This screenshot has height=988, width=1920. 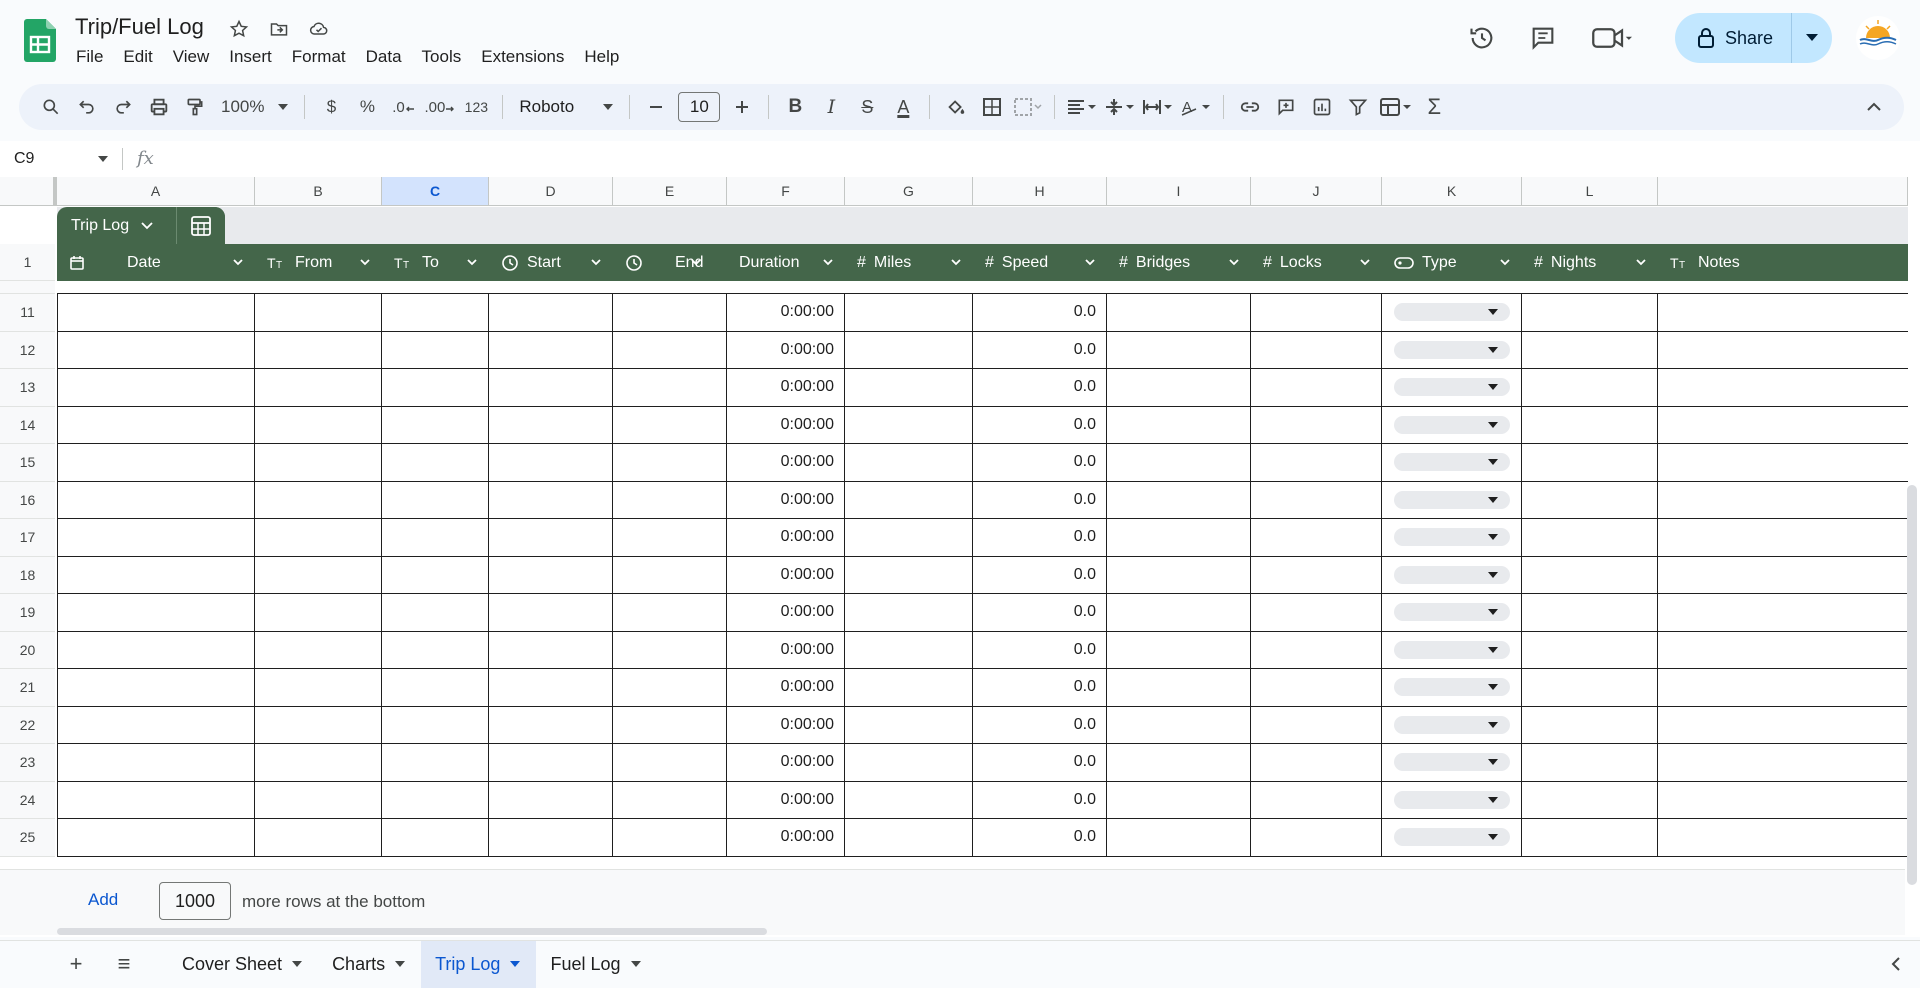 I want to click on meet-icon, so click(x=1612, y=38).